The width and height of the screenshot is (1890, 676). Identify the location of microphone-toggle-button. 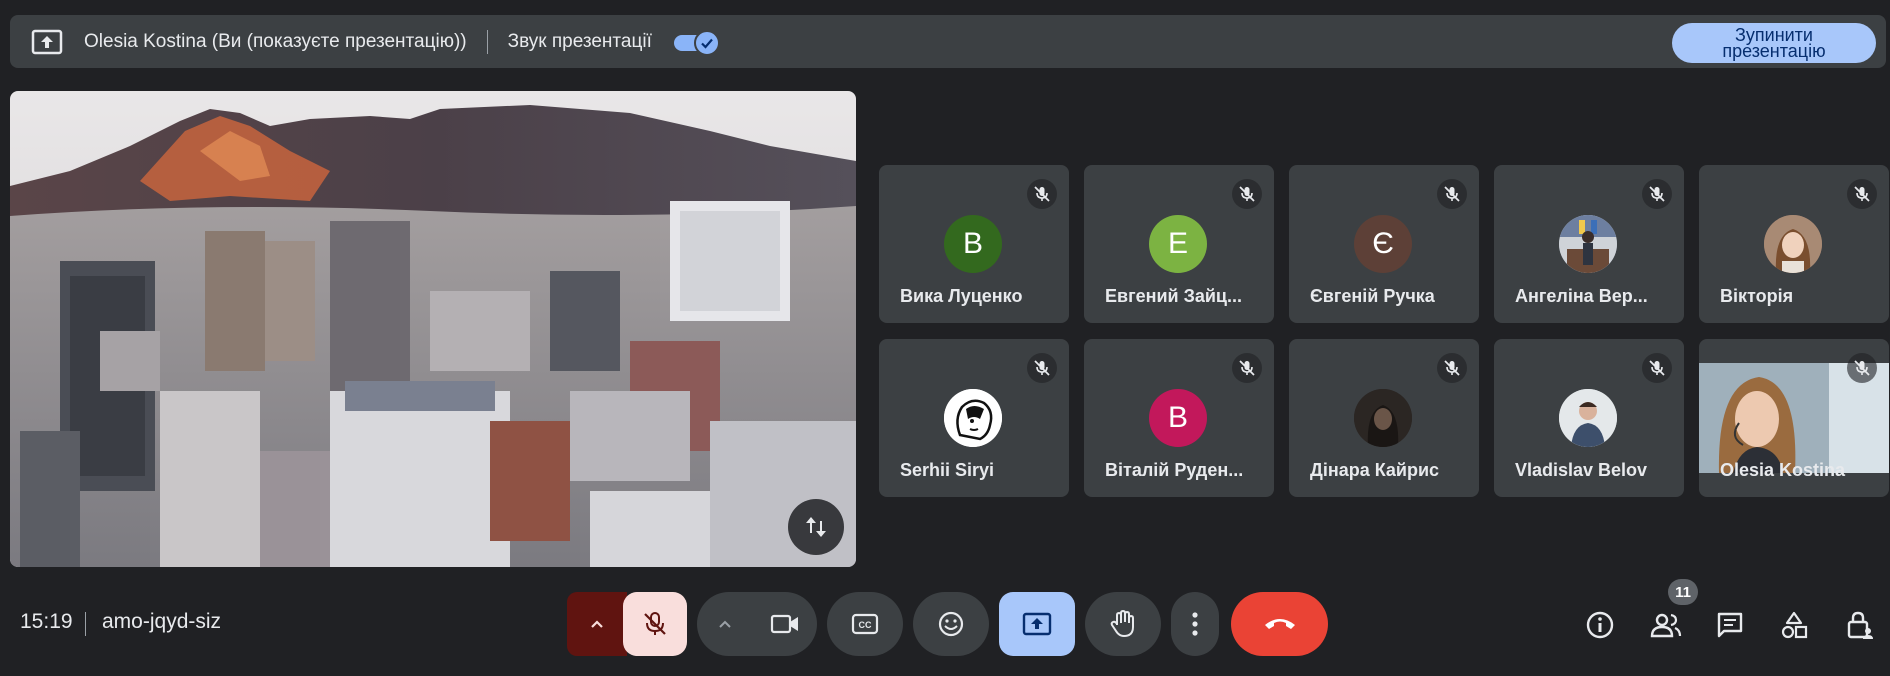
(655, 624).